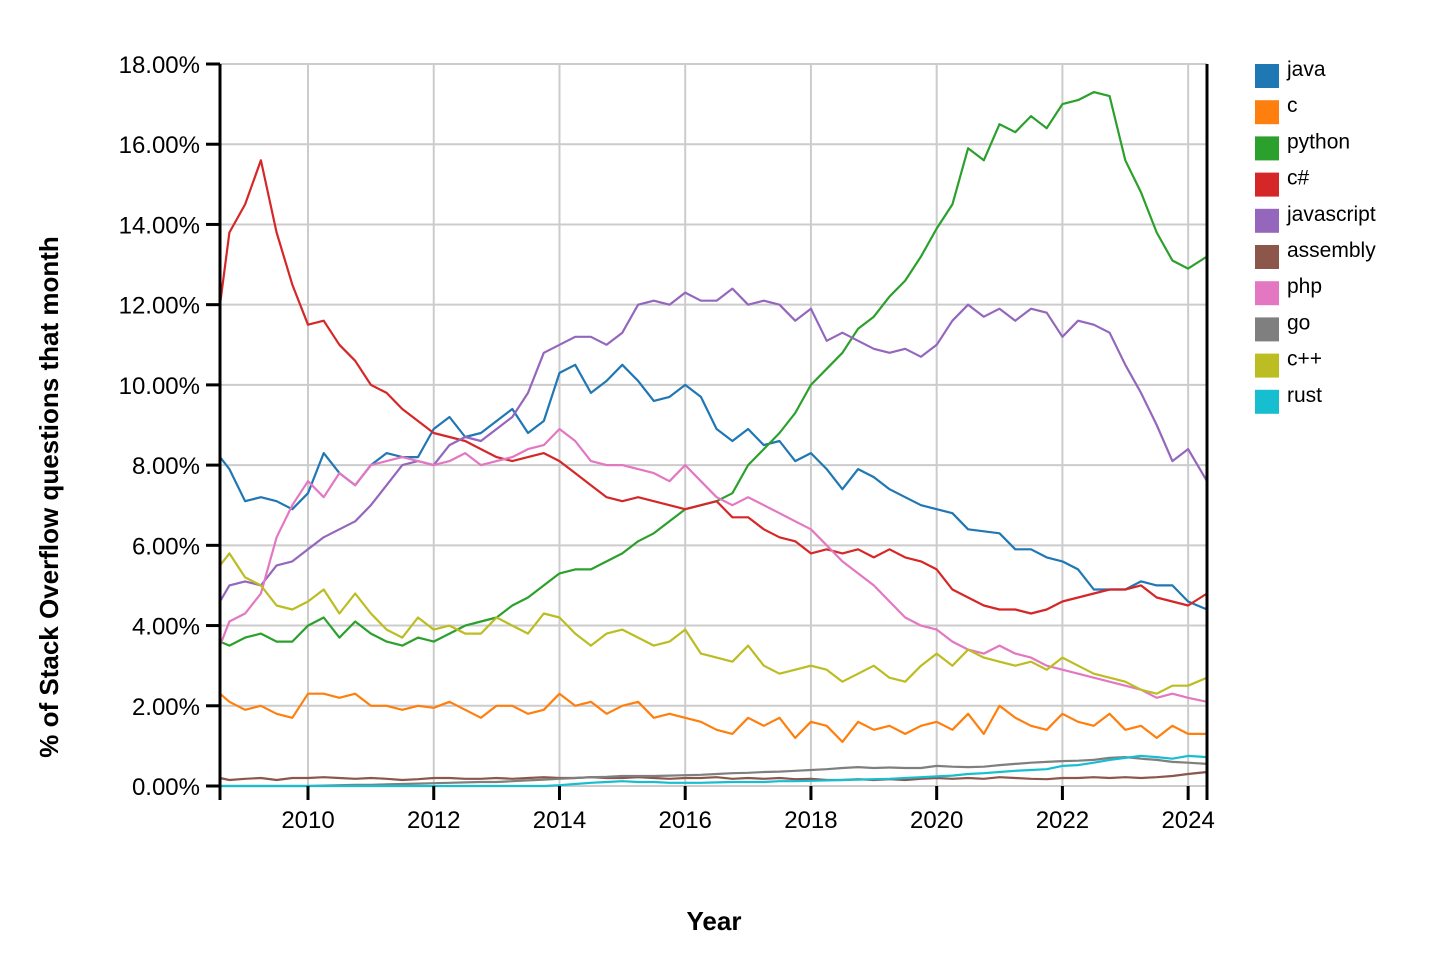  What do you see at coordinates (49, 497) in the screenshot?
I see `y-axis-title: % of Stack Overflow questions that month` at bounding box center [49, 497].